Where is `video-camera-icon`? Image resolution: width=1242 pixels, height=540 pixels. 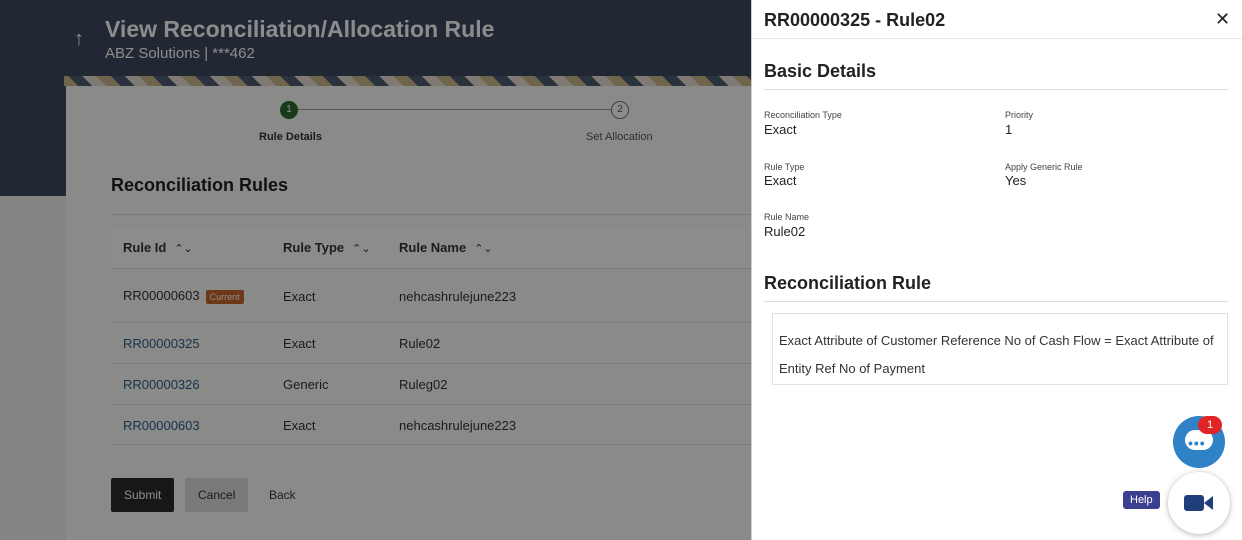
video-camera-icon is located at coordinates (1194, 503).